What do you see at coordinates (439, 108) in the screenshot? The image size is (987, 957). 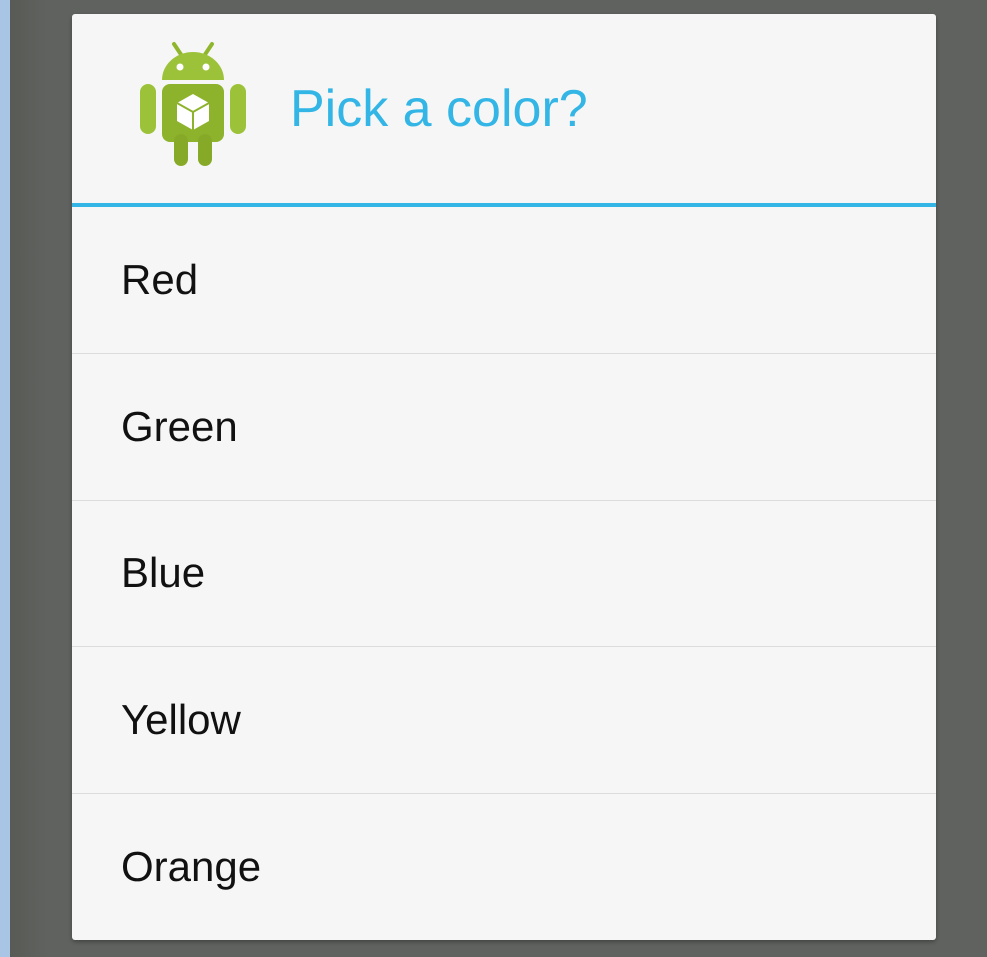 I see `dialog-title: Pick a color?` at bounding box center [439, 108].